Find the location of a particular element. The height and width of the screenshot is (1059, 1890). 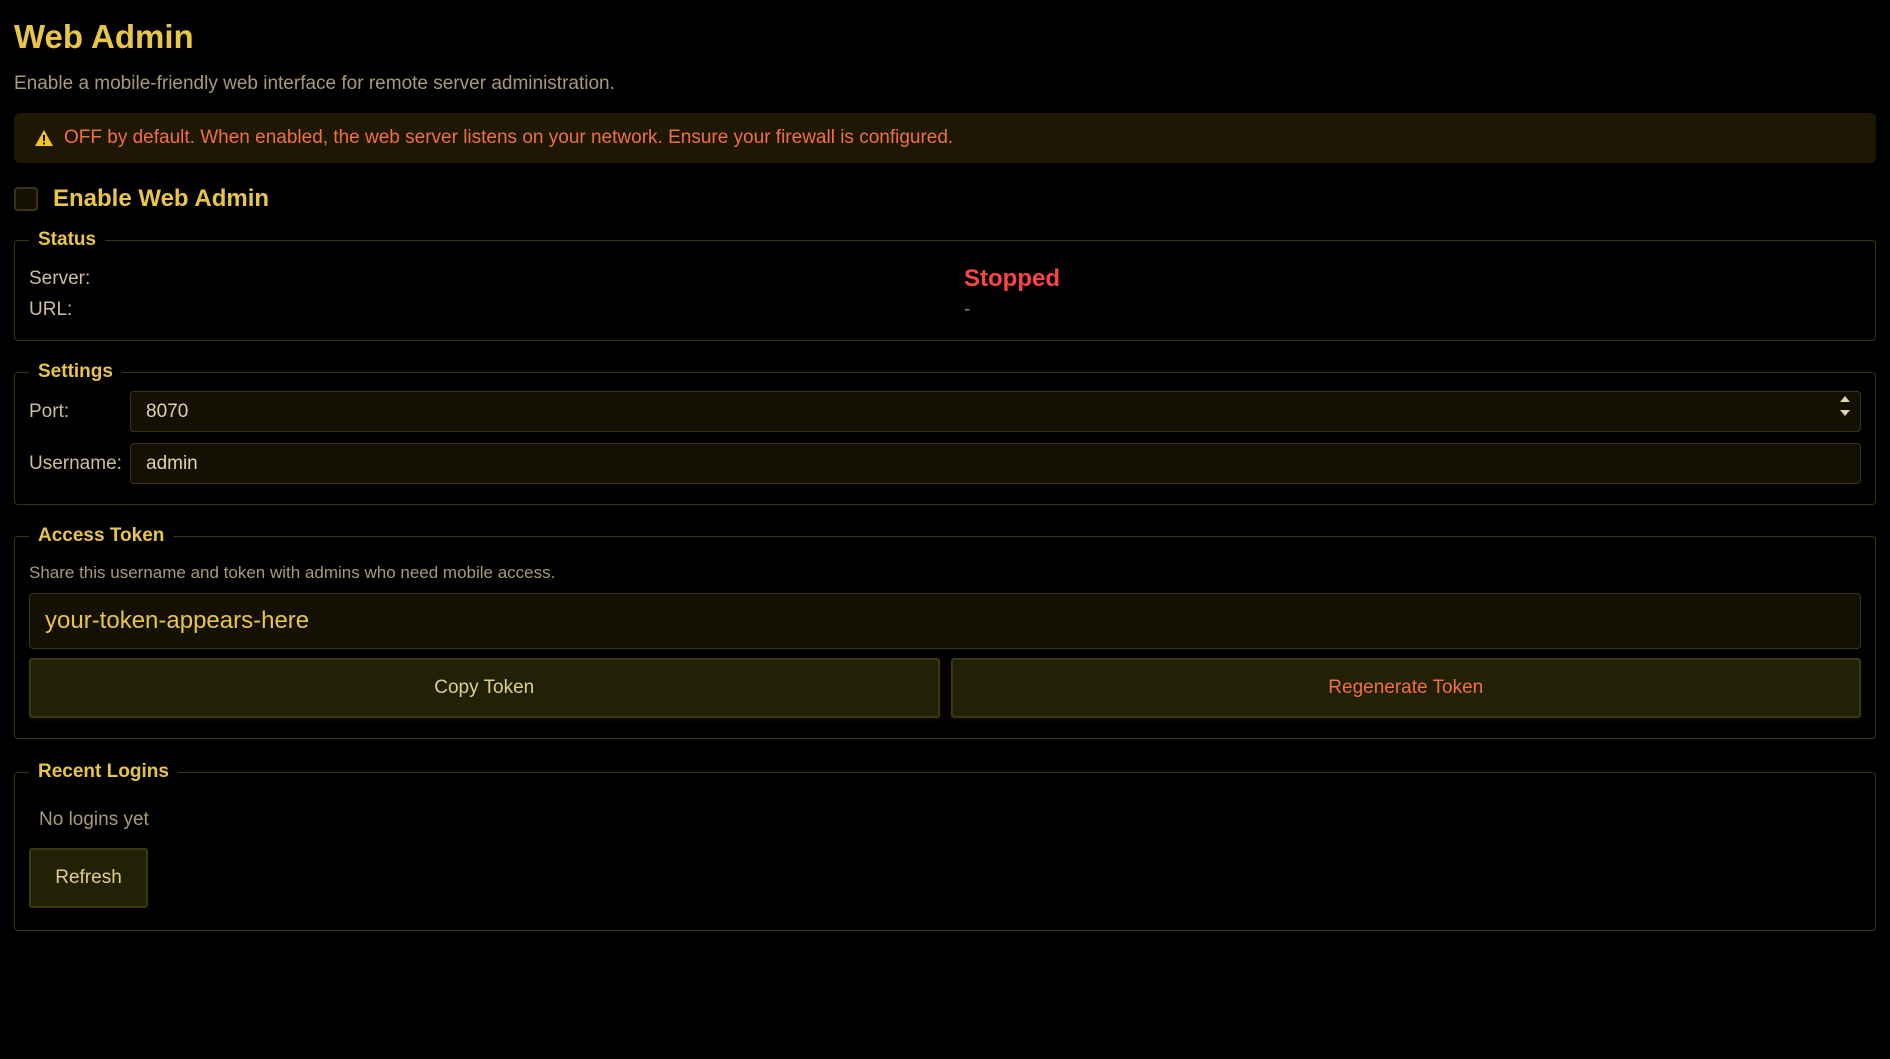

settings-section: Settings Port: 8070 Username: admin is located at coordinates (945, 433).